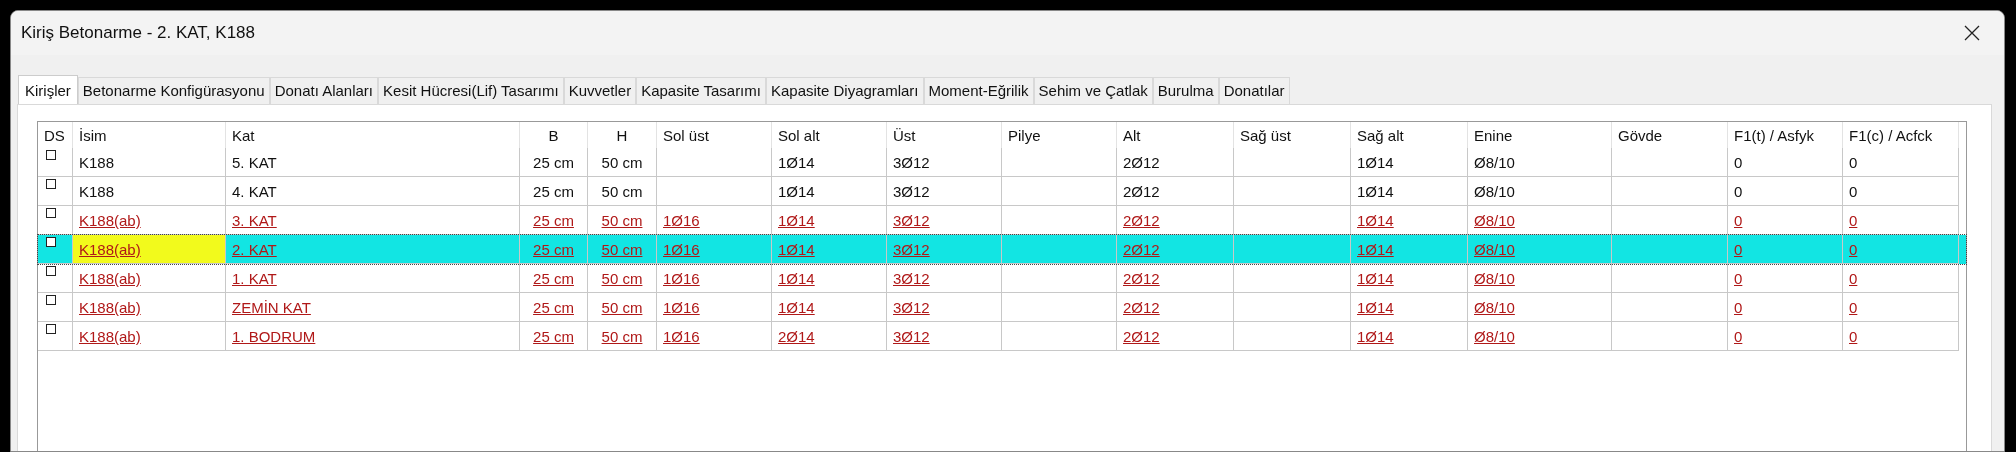 Image resolution: width=2016 pixels, height=452 pixels. What do you see at coordinates (271, 307) in the screenshot?
I see `table-link: ZEMİN KAT` at bounding box center [271, 307].